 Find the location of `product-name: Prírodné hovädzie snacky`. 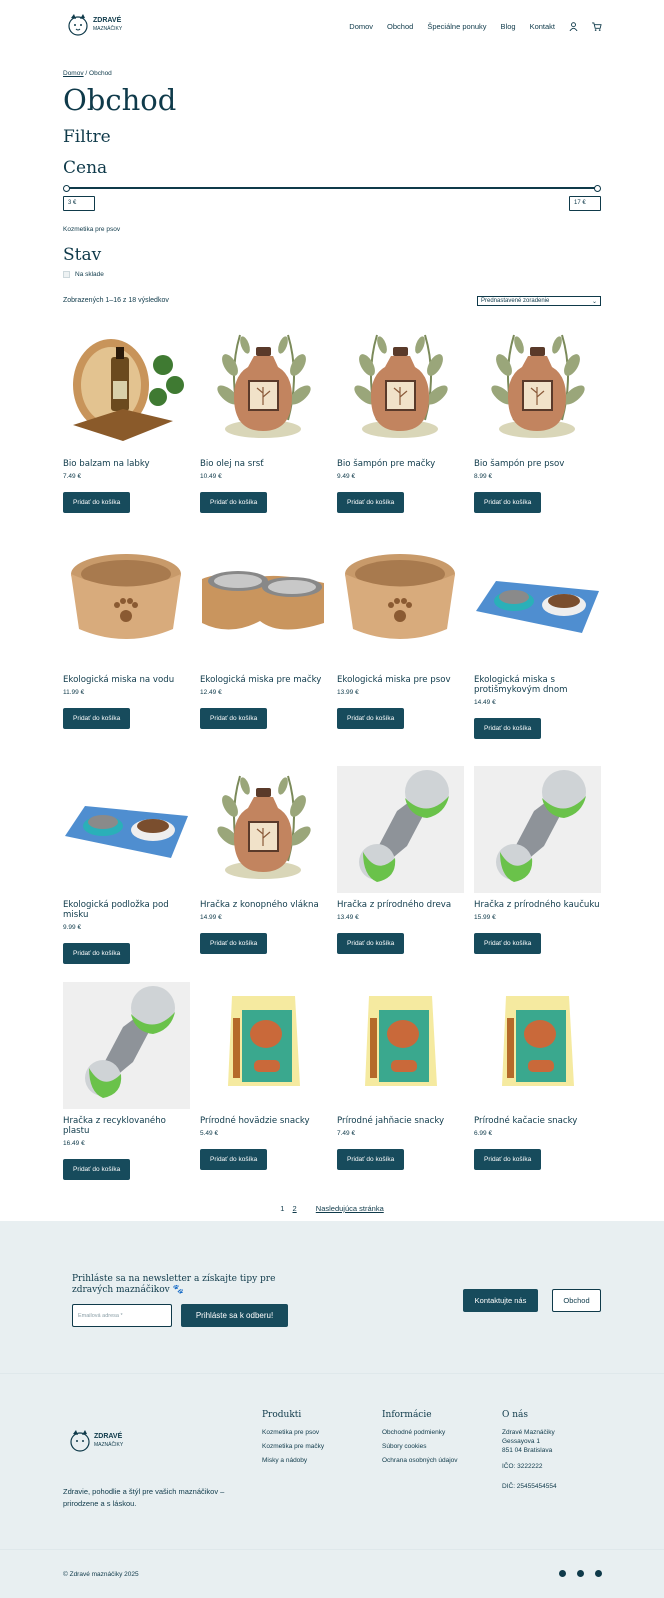

product-name: Prírodné hovädzie snacky is located at coordinates (263, 1121).